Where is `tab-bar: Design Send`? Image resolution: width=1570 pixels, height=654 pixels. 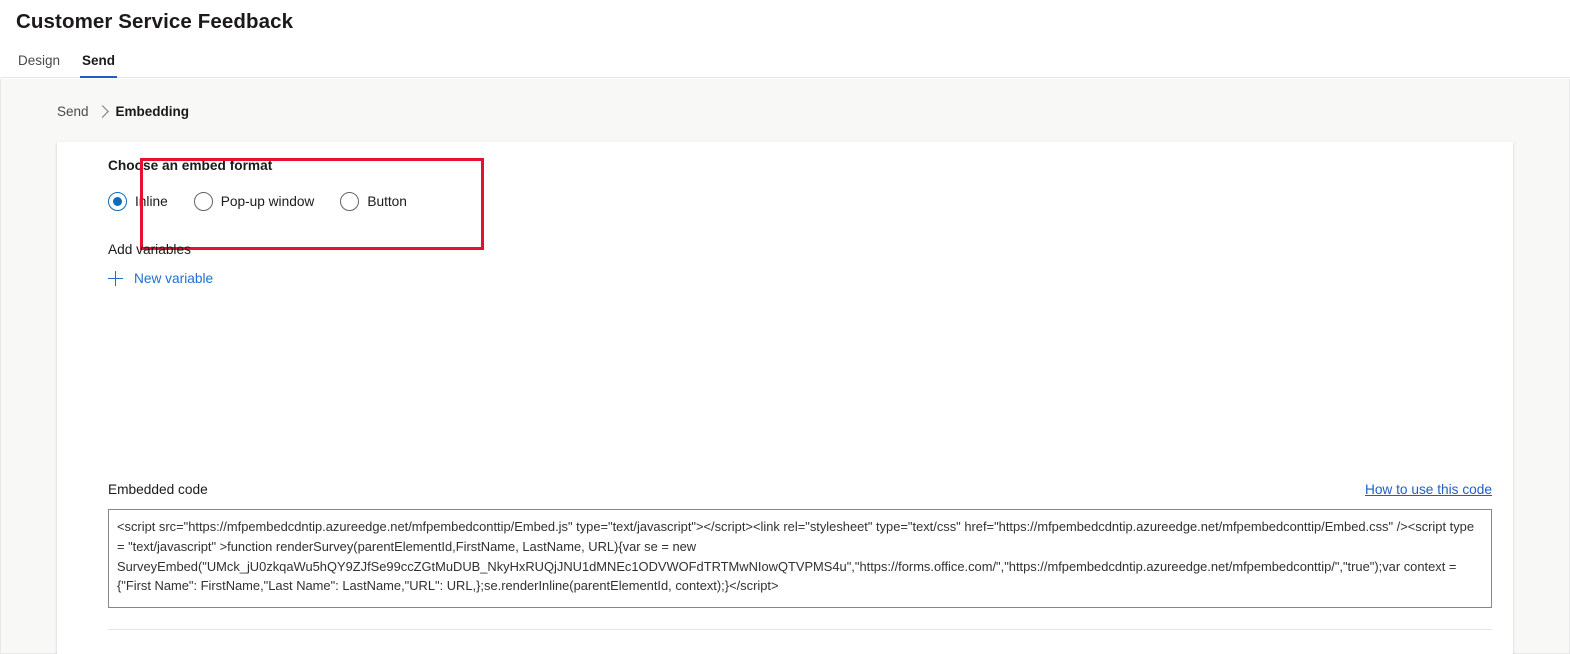 tab-bar: Design Send is located at coordinates (67, 61).